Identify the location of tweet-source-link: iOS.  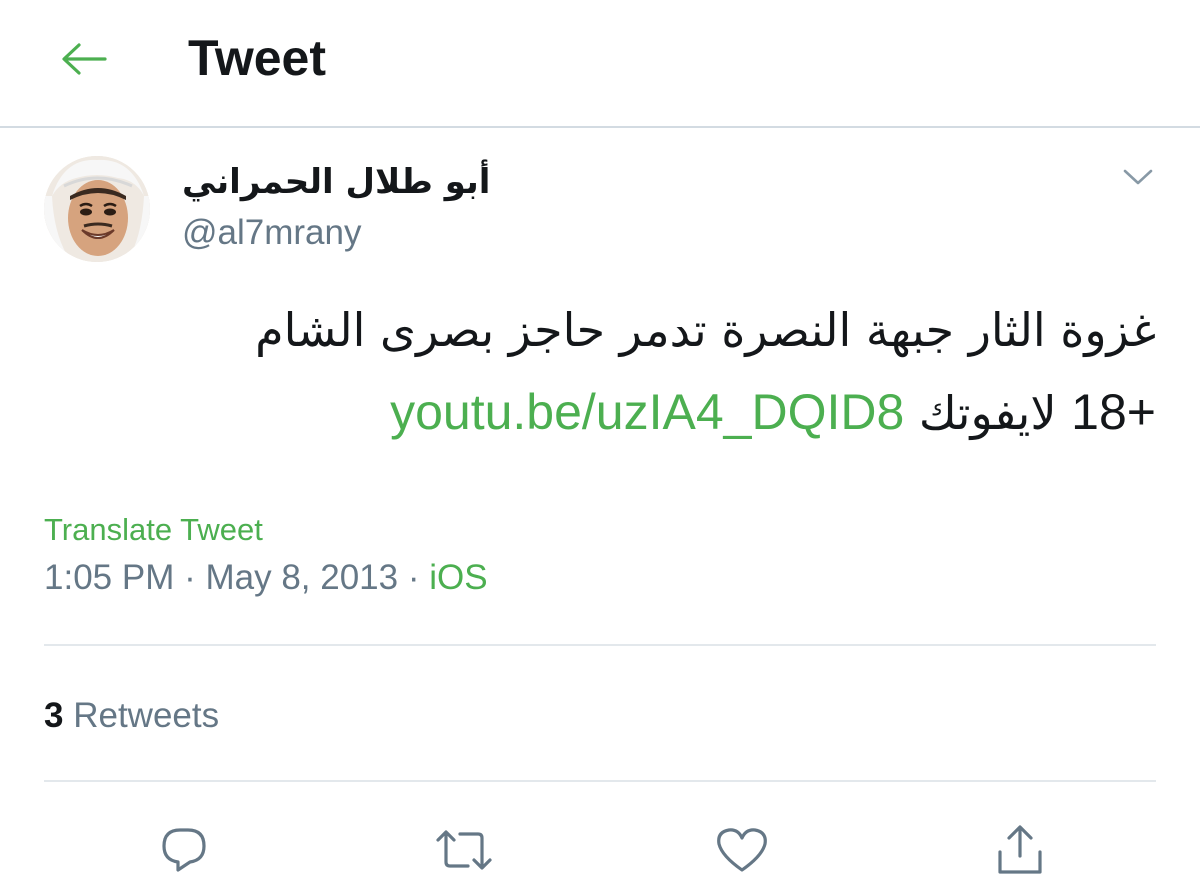
(458, 577).